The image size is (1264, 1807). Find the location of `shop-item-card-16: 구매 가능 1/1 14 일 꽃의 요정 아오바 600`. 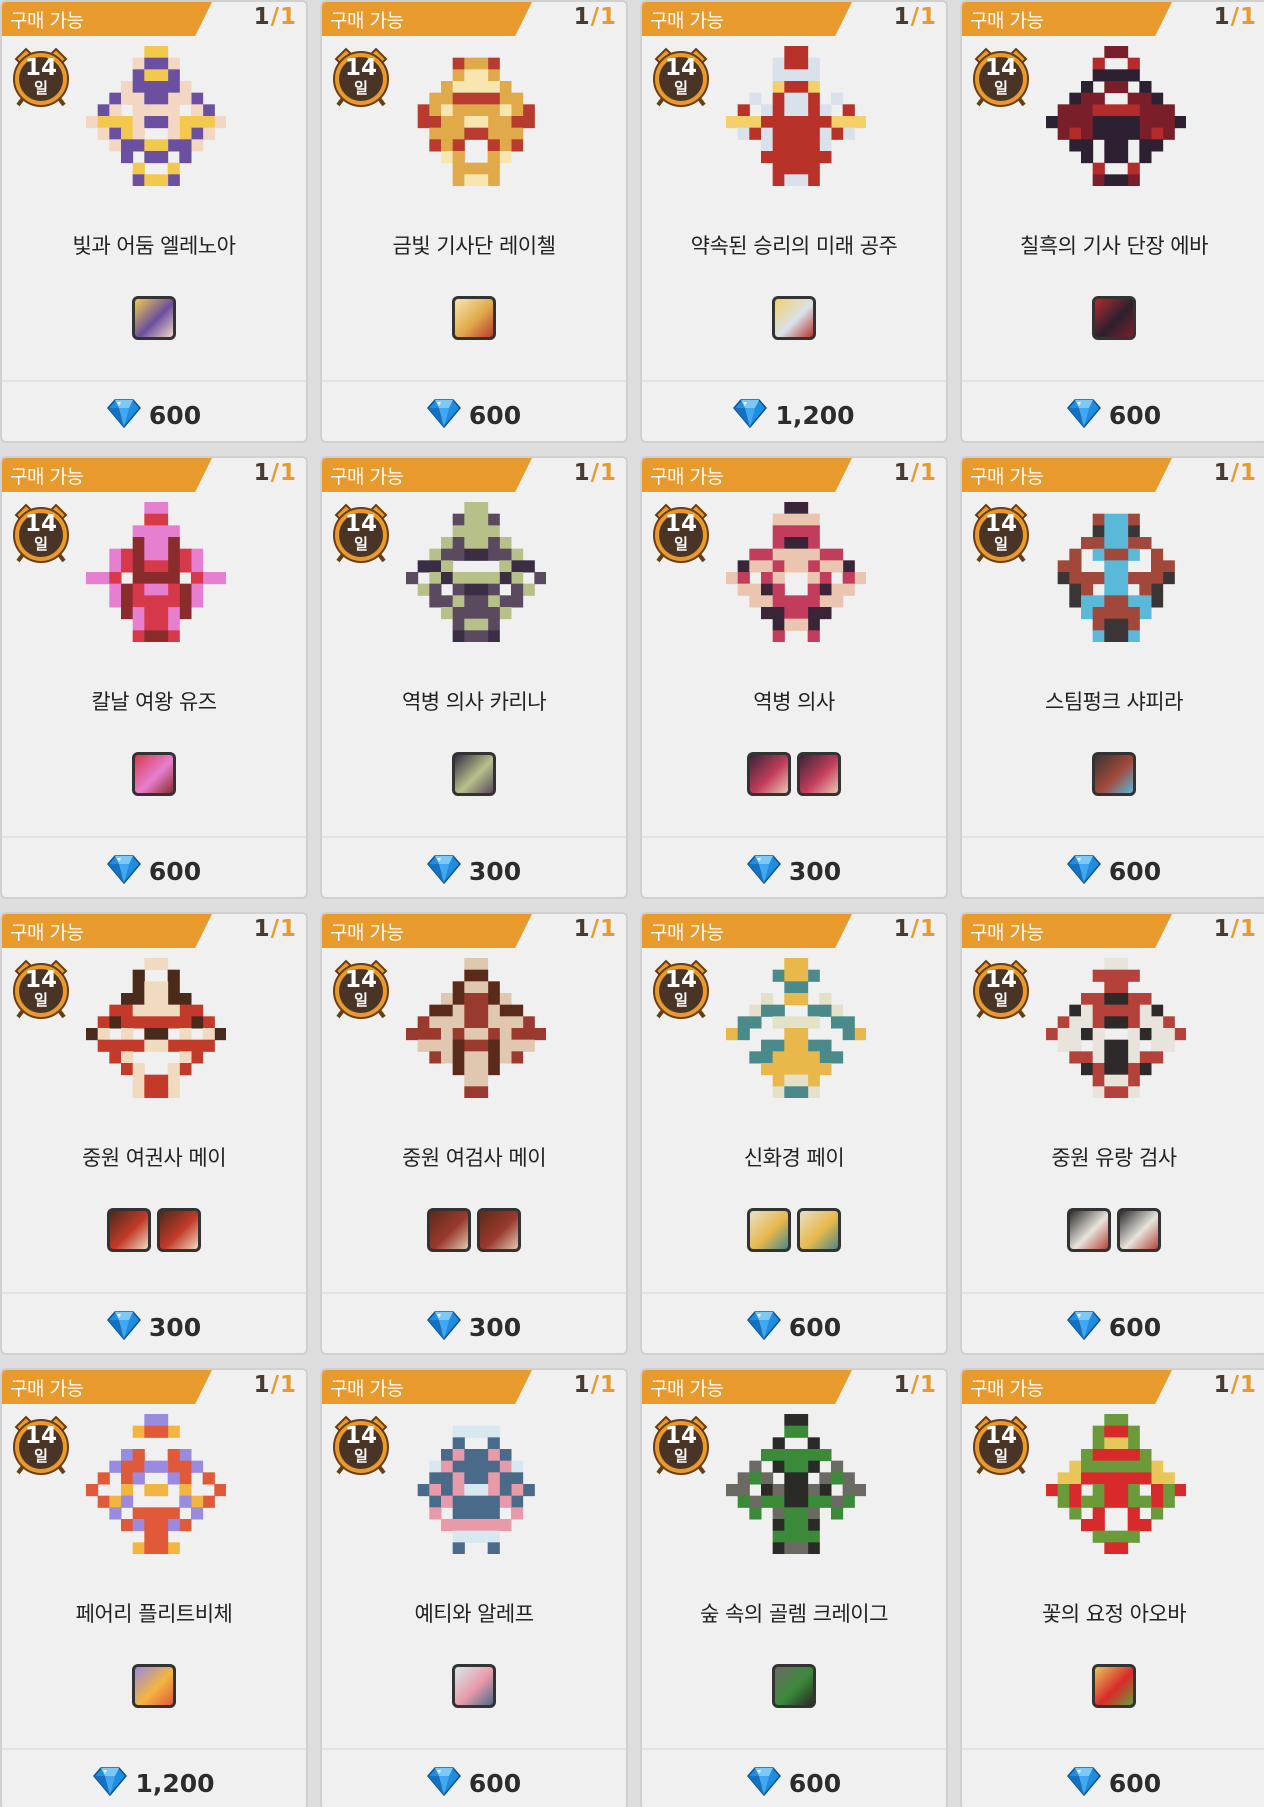

shop-item-card-16: 구매 가능 1/1 14 일 꽃의 요정 아오바 600 is located at coordinates (1112, 1587).